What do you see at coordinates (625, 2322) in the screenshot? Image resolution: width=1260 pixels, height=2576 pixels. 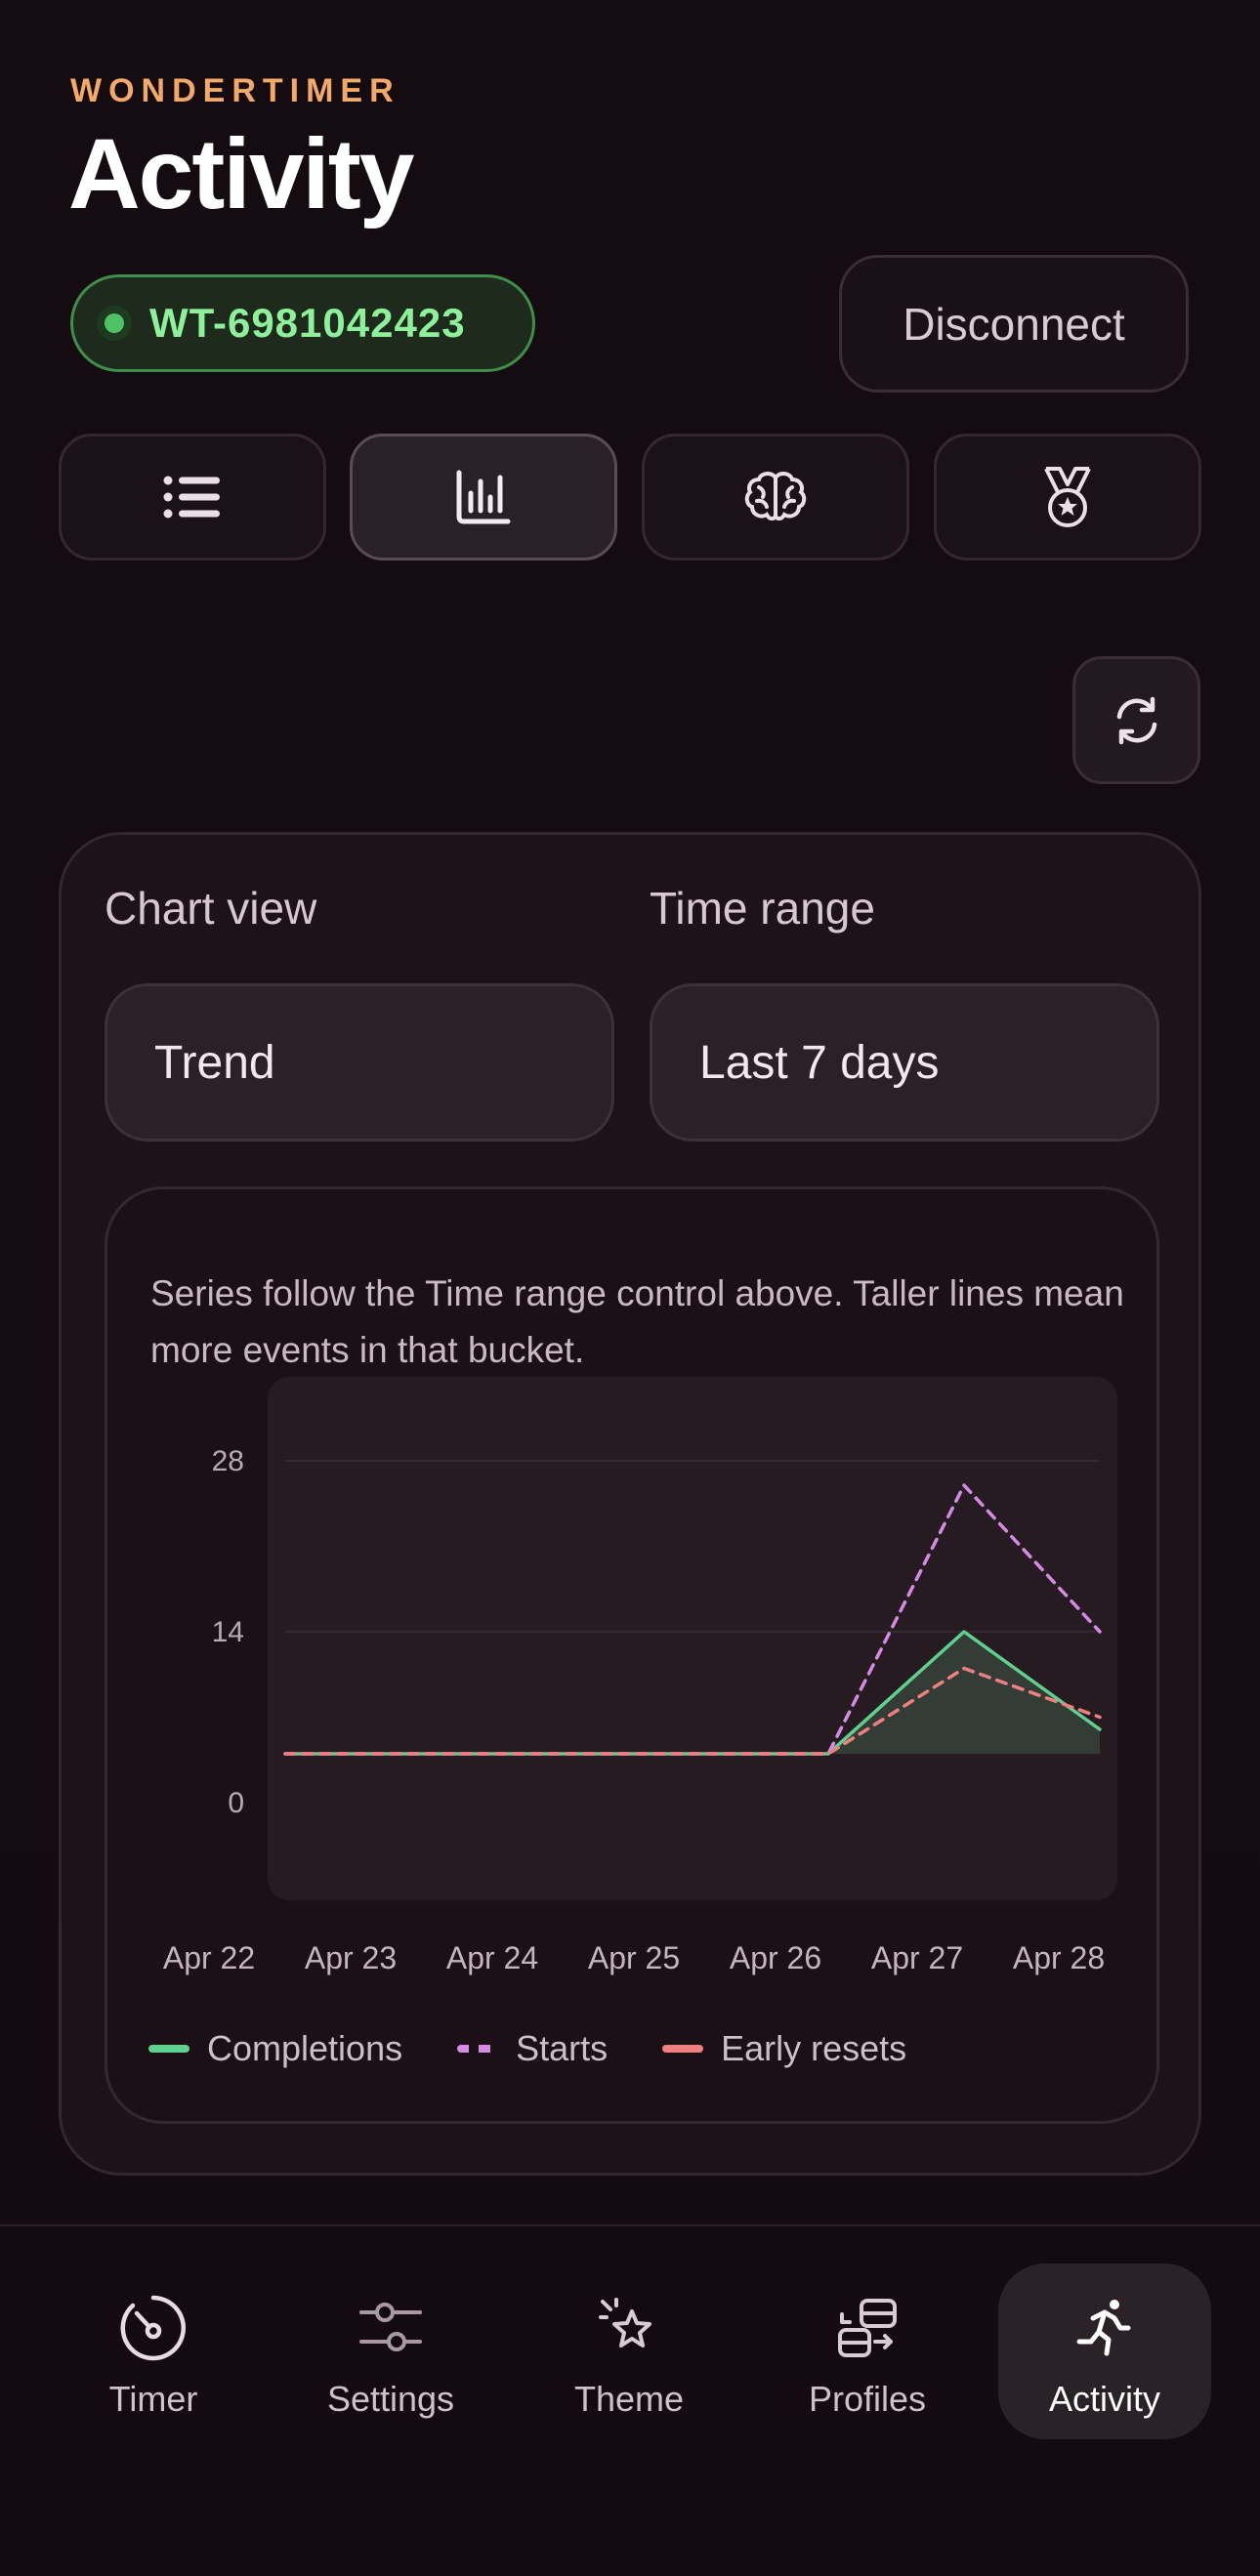 I see `sparkle-star-icon` at bounding box center [625, 2322].